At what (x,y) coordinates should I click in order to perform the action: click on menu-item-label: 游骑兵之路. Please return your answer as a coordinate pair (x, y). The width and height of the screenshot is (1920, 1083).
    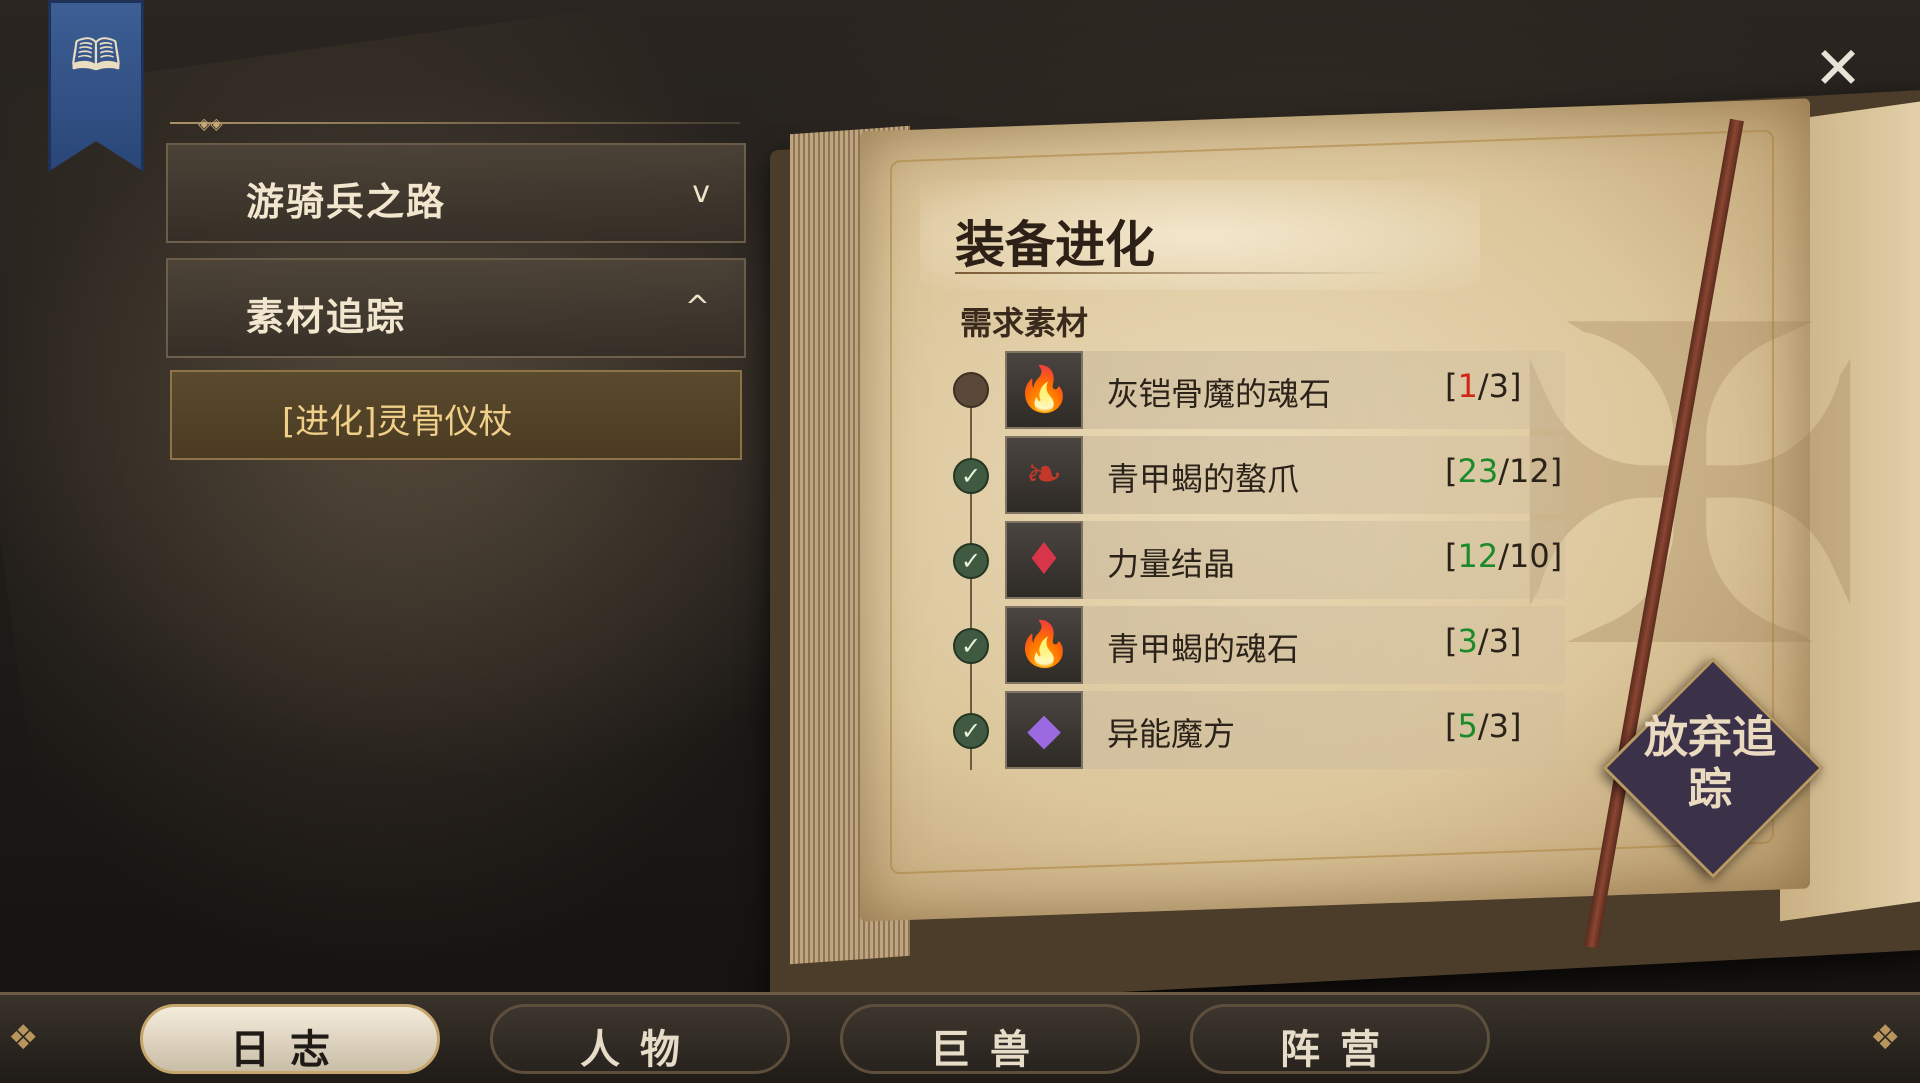
    Looking at the image, I should click on (346, 201).